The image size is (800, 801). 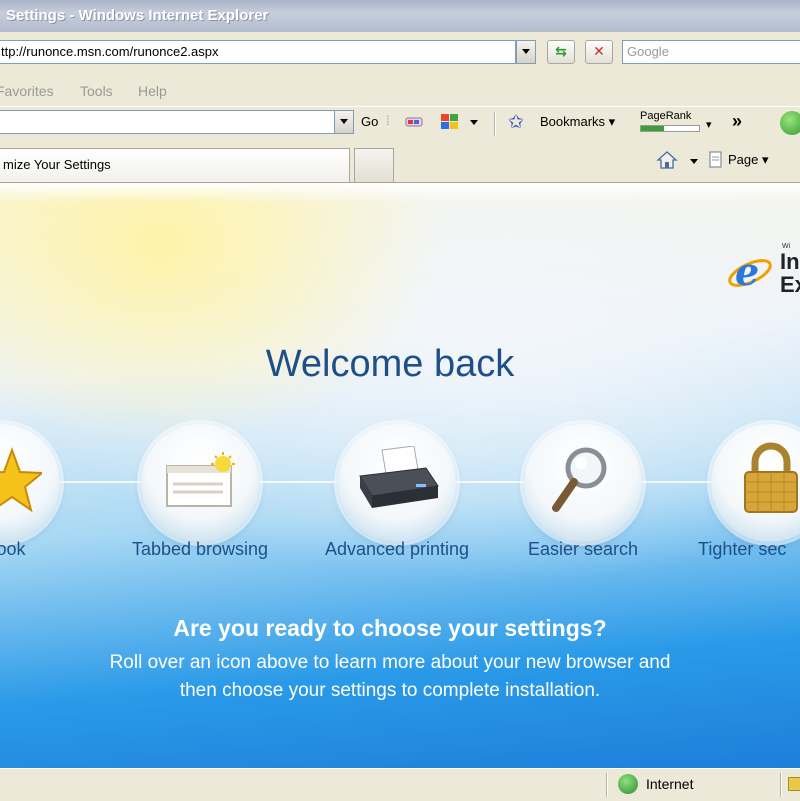 I want to click on stop-button: ✕, so click(x=599, y=52).